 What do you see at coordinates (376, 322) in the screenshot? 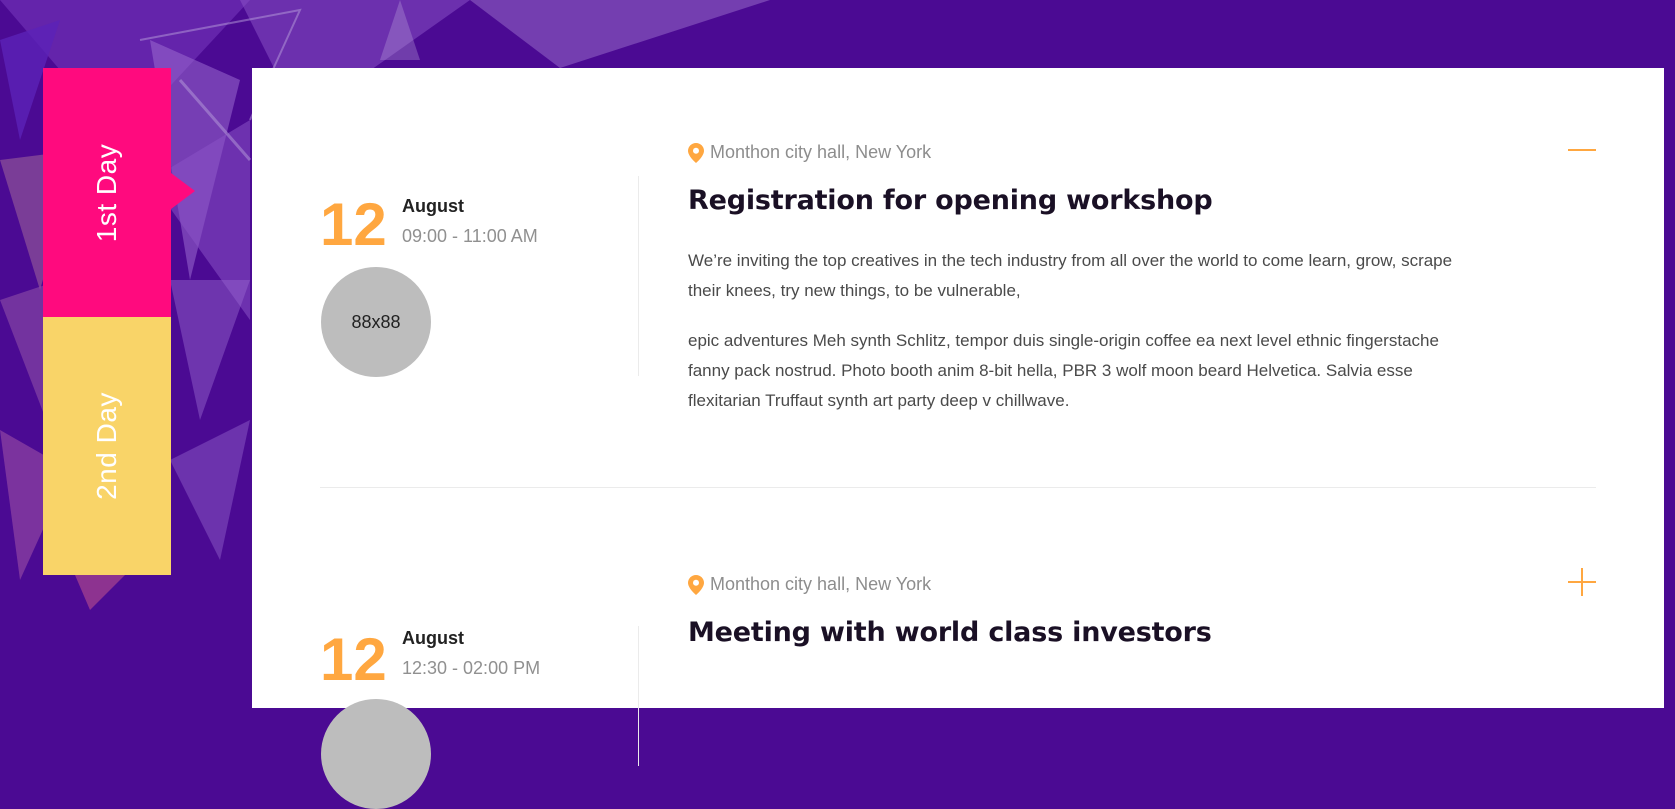
I see `speaker-avatar: 88x88` at bounding box center [376, 322].